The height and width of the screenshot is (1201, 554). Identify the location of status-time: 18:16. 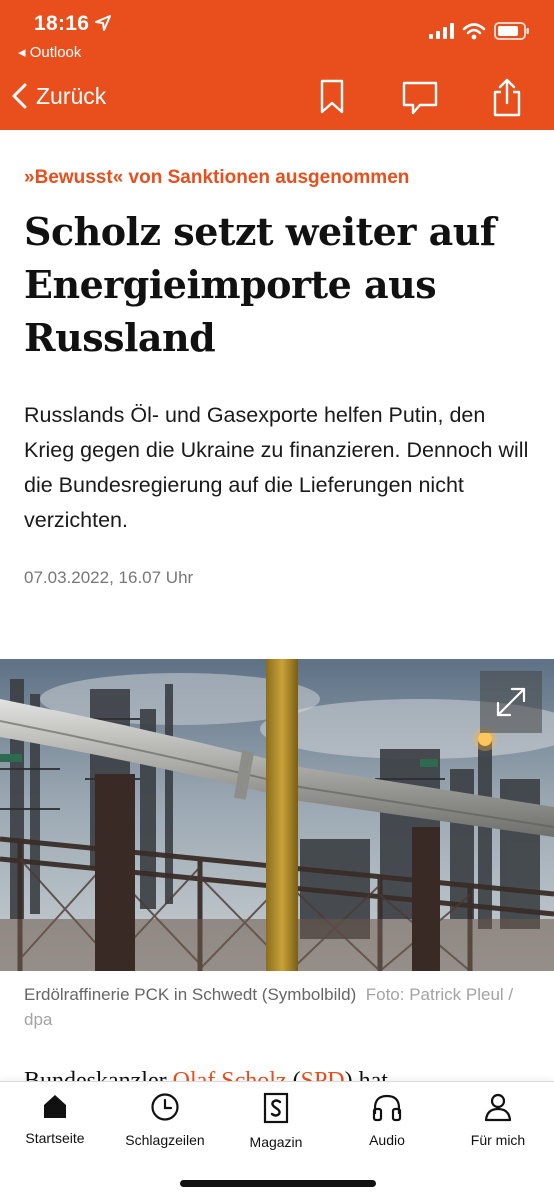
(62, 23).